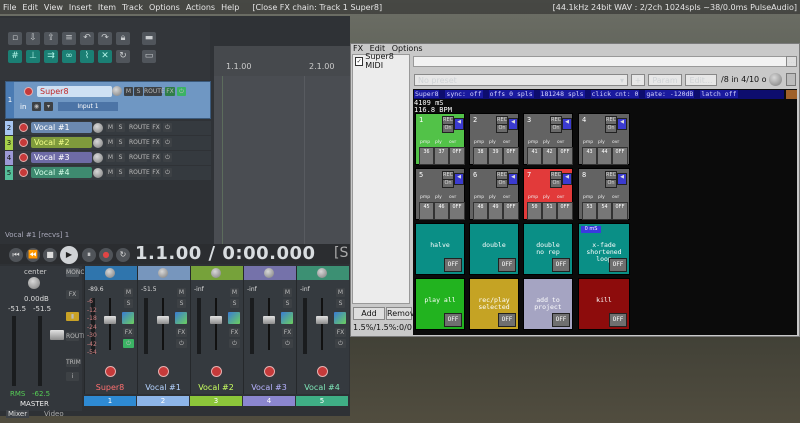 Image resolution: width=800 pixels, height=423 pixels. Describe the element at coordinates (139, 157) in the screenshot. I see `route-button: ROUTE` at that location.